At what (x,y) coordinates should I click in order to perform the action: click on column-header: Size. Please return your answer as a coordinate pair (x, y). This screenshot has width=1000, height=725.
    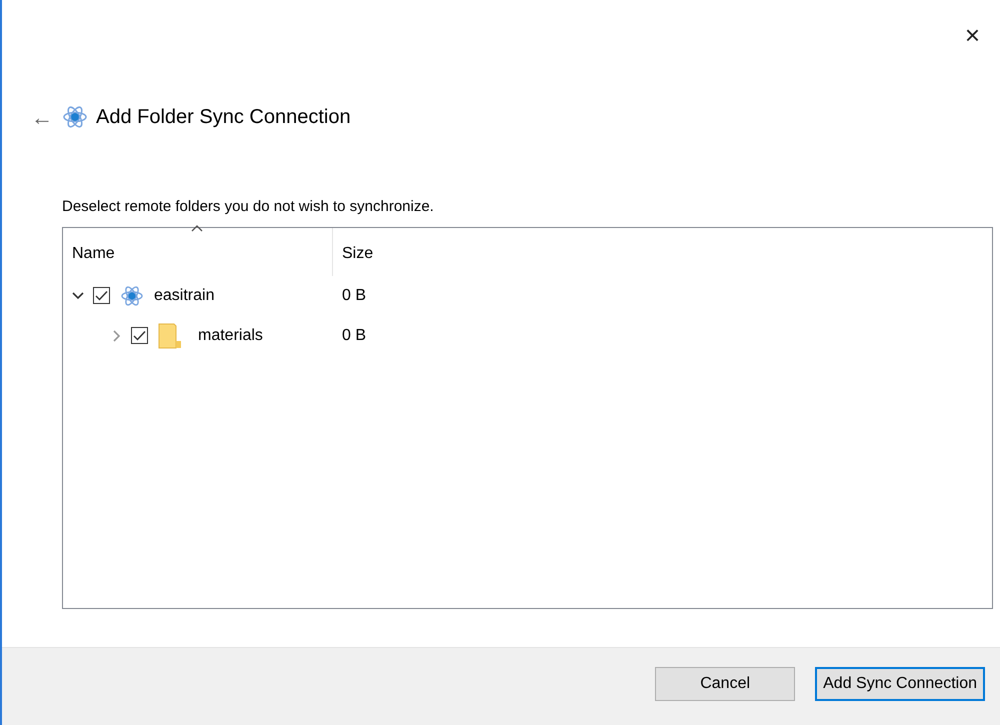
    Looking at the image, I should click on (358, 253).